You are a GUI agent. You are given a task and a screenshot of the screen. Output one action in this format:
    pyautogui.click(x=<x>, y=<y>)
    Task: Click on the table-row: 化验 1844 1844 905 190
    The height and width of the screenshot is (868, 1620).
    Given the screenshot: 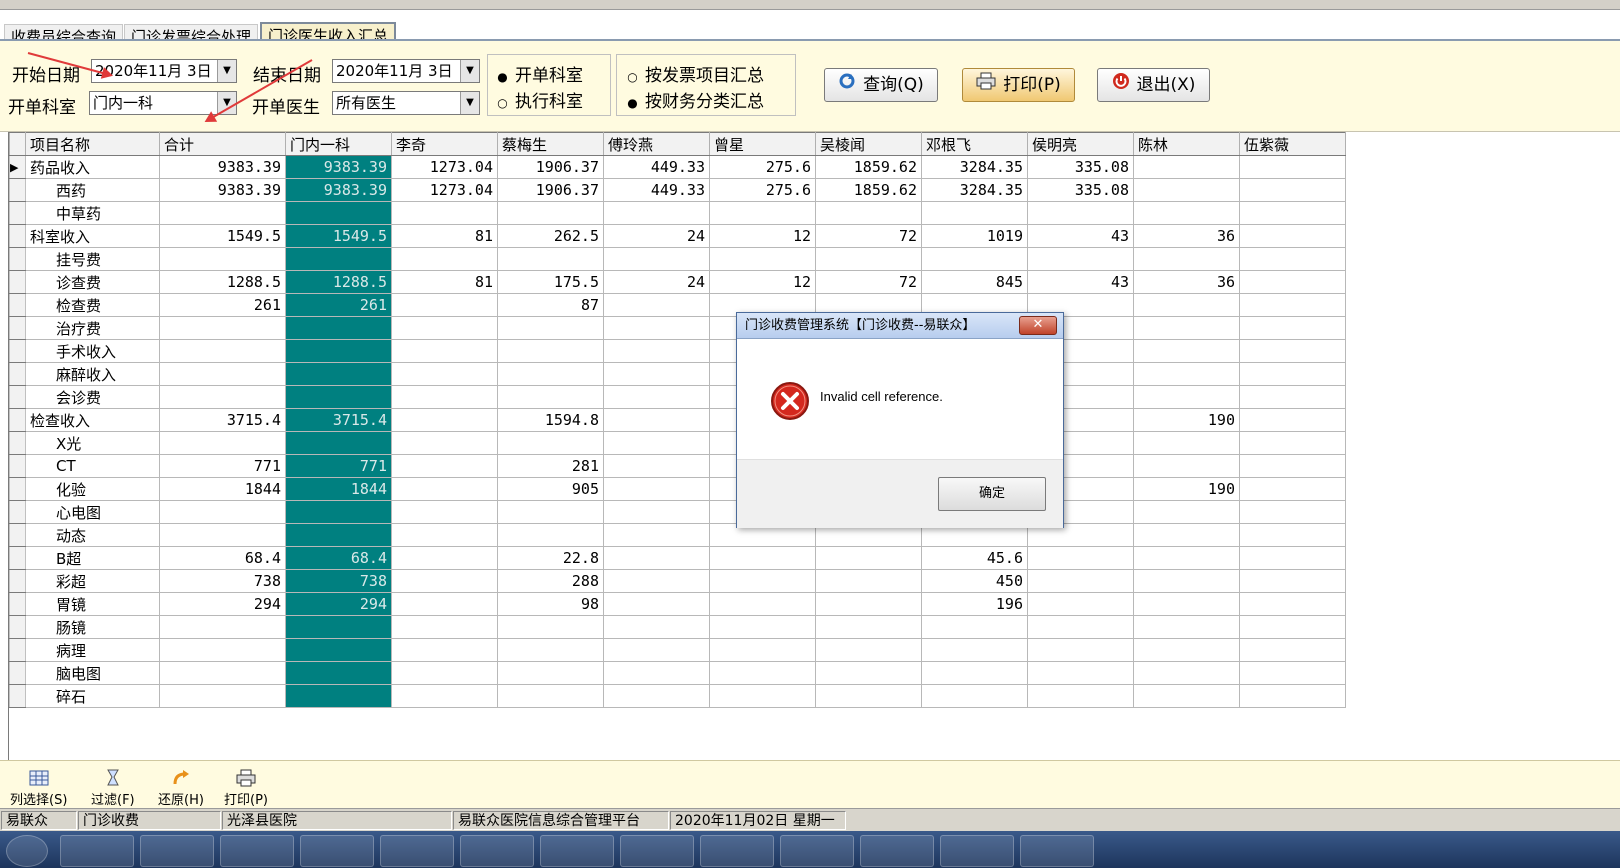 What is the action you would take?
    pyautogui.click(x=677, y=489)
    